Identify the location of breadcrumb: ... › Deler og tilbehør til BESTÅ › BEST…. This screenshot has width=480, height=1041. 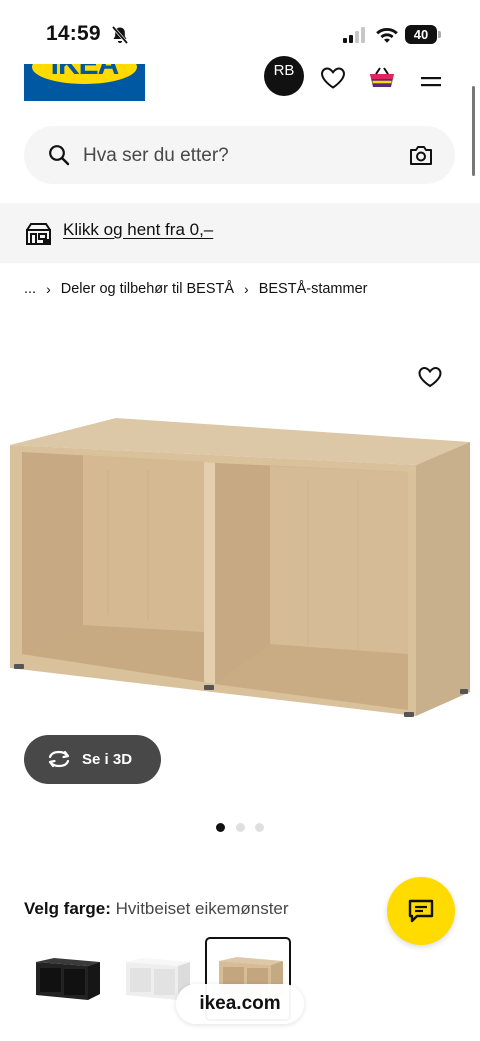
(195, 289).